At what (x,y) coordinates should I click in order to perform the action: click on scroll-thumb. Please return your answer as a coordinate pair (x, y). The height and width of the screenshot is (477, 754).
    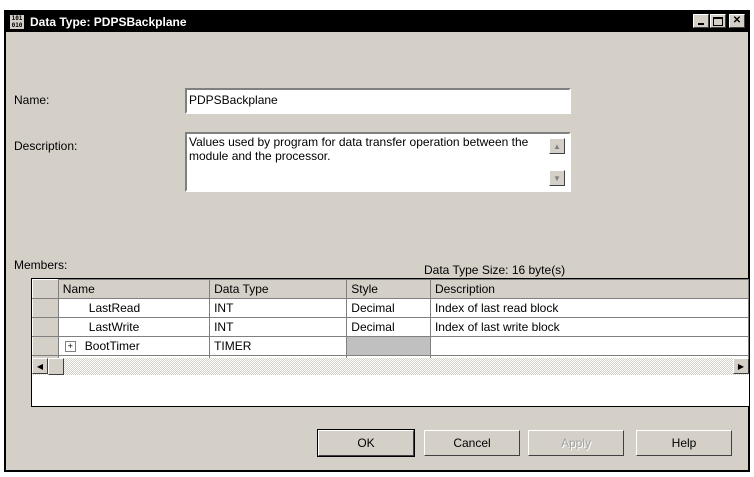
    Looking at the image, I should click on (56, 366).